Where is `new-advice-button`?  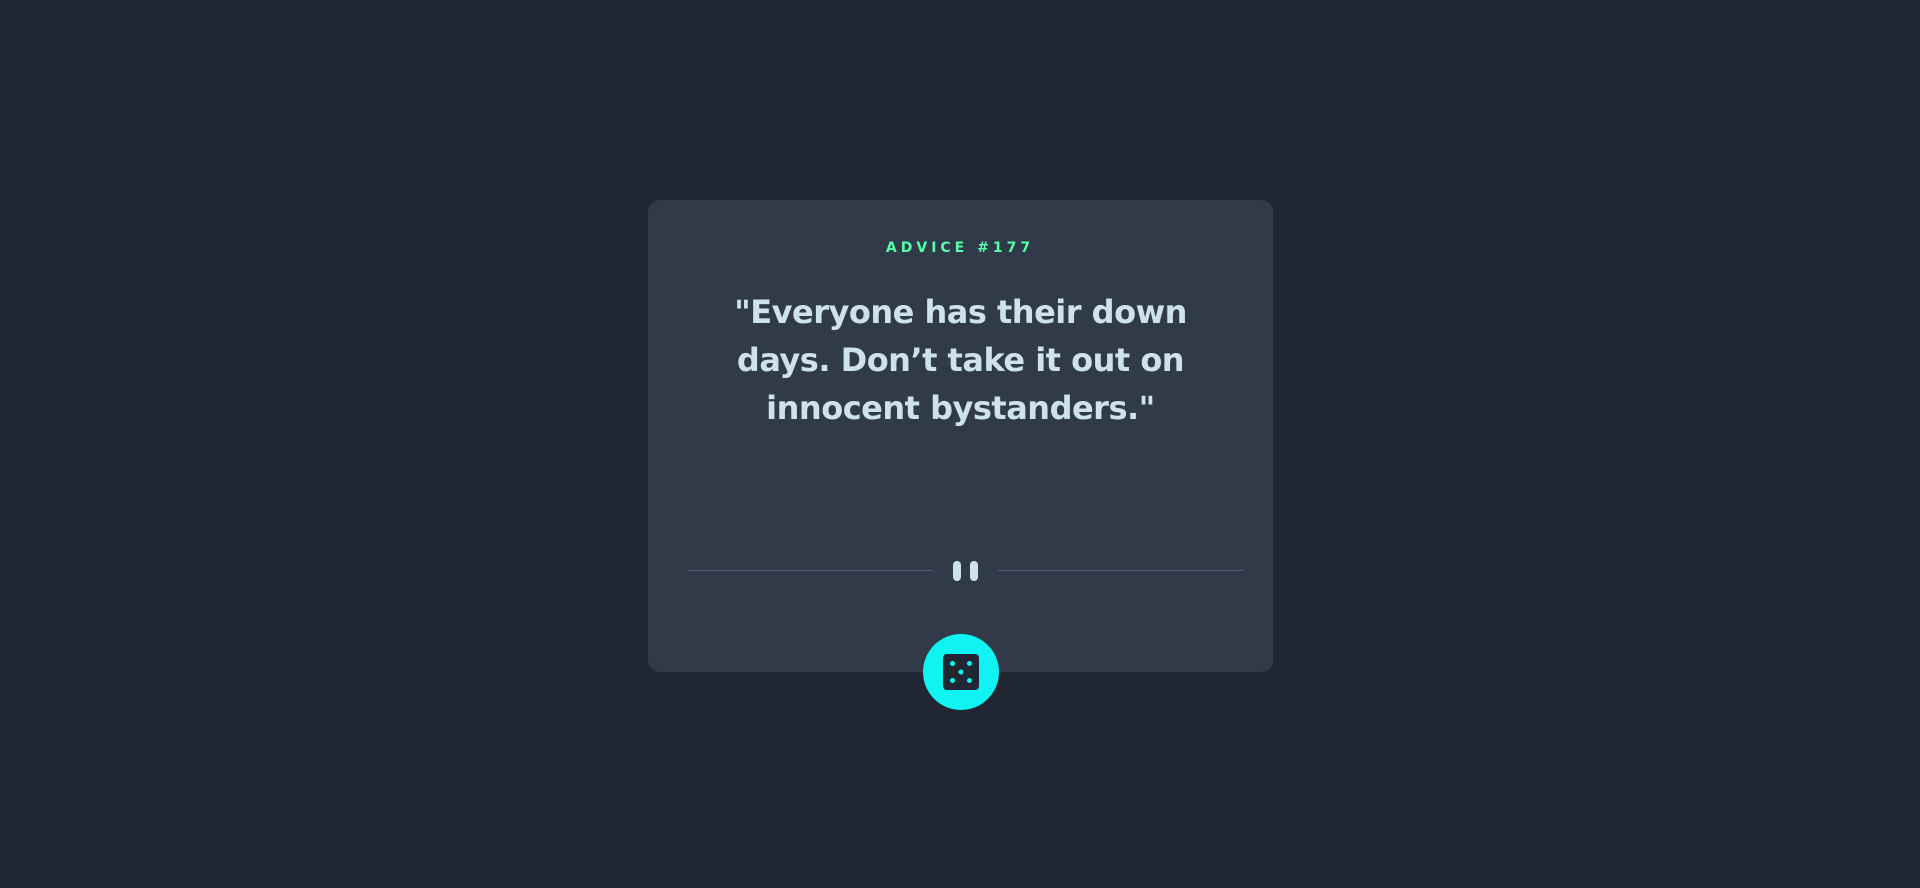
new-advice-button is located at coordinates (961, 672).